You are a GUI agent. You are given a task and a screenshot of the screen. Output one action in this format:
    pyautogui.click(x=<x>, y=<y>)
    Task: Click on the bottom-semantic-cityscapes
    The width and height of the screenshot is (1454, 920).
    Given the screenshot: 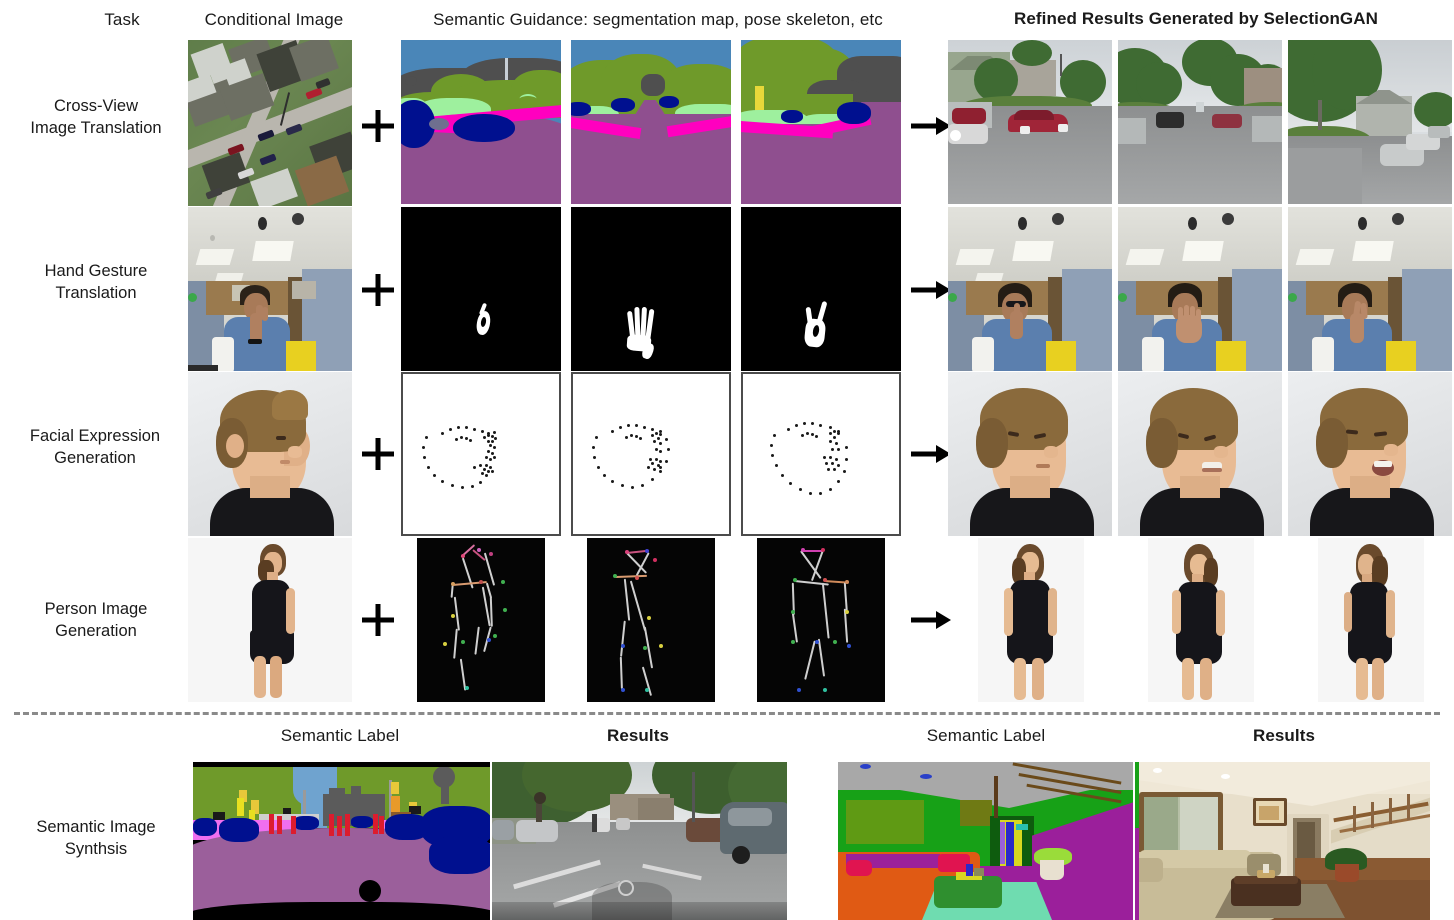 What is the action you would take?
    pyautogui.click(x=341, y=841)
    